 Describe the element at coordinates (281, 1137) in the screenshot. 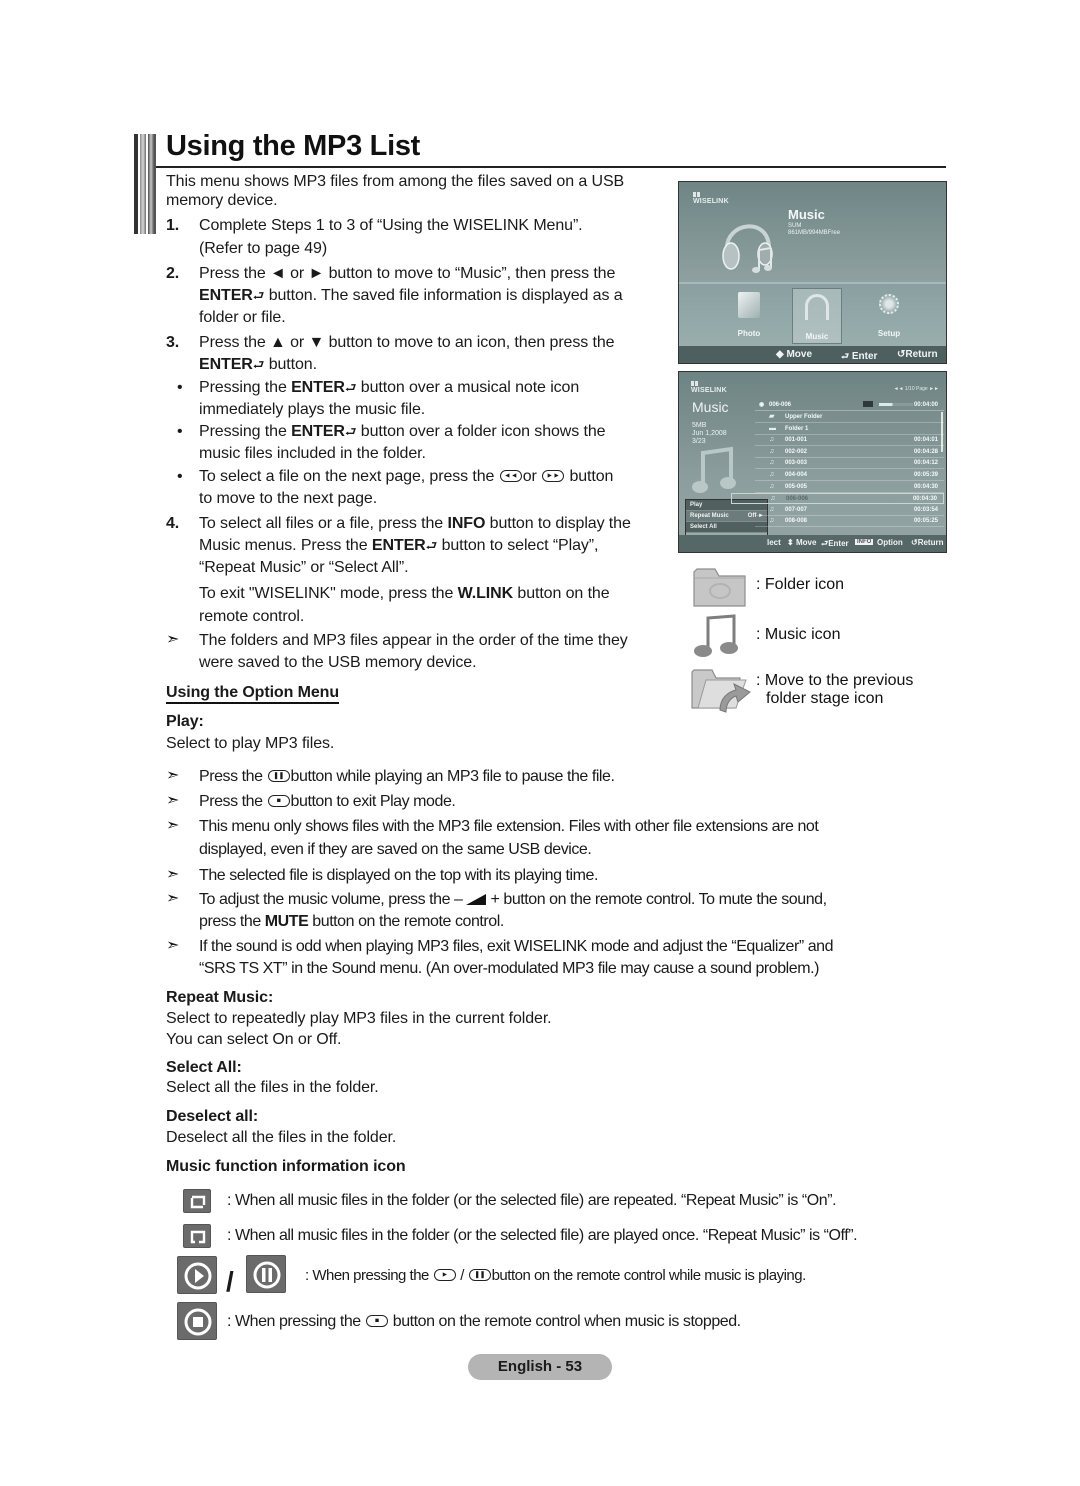

I see `deselect-all-desc: Deselect all the files in the folder.` at that location.